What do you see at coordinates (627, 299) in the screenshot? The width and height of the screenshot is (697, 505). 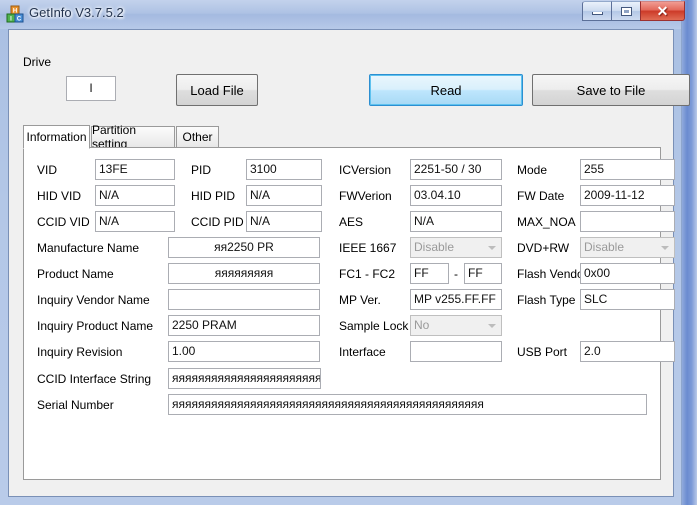 I see `flash-type-input: SLC` at bounding box center [627, 299].